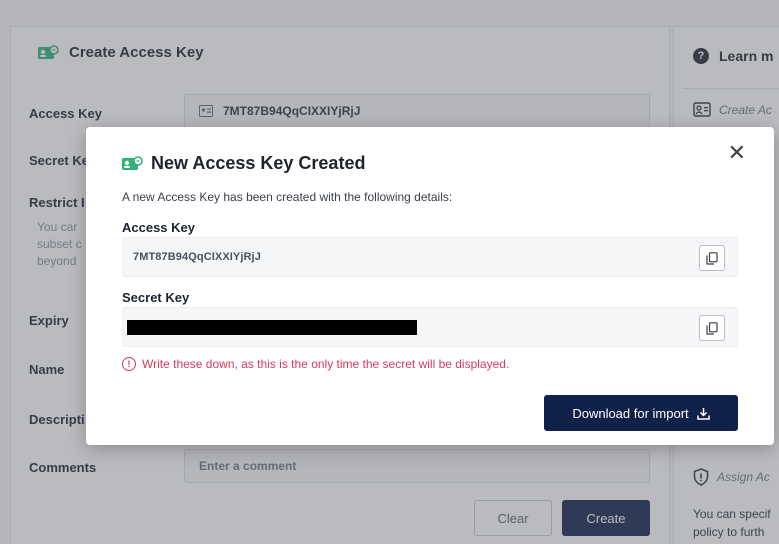  What do you see at coordinates (737, 153) in the screenshot?
I see `close-icon: ✕` at bounding box center [737, 153].